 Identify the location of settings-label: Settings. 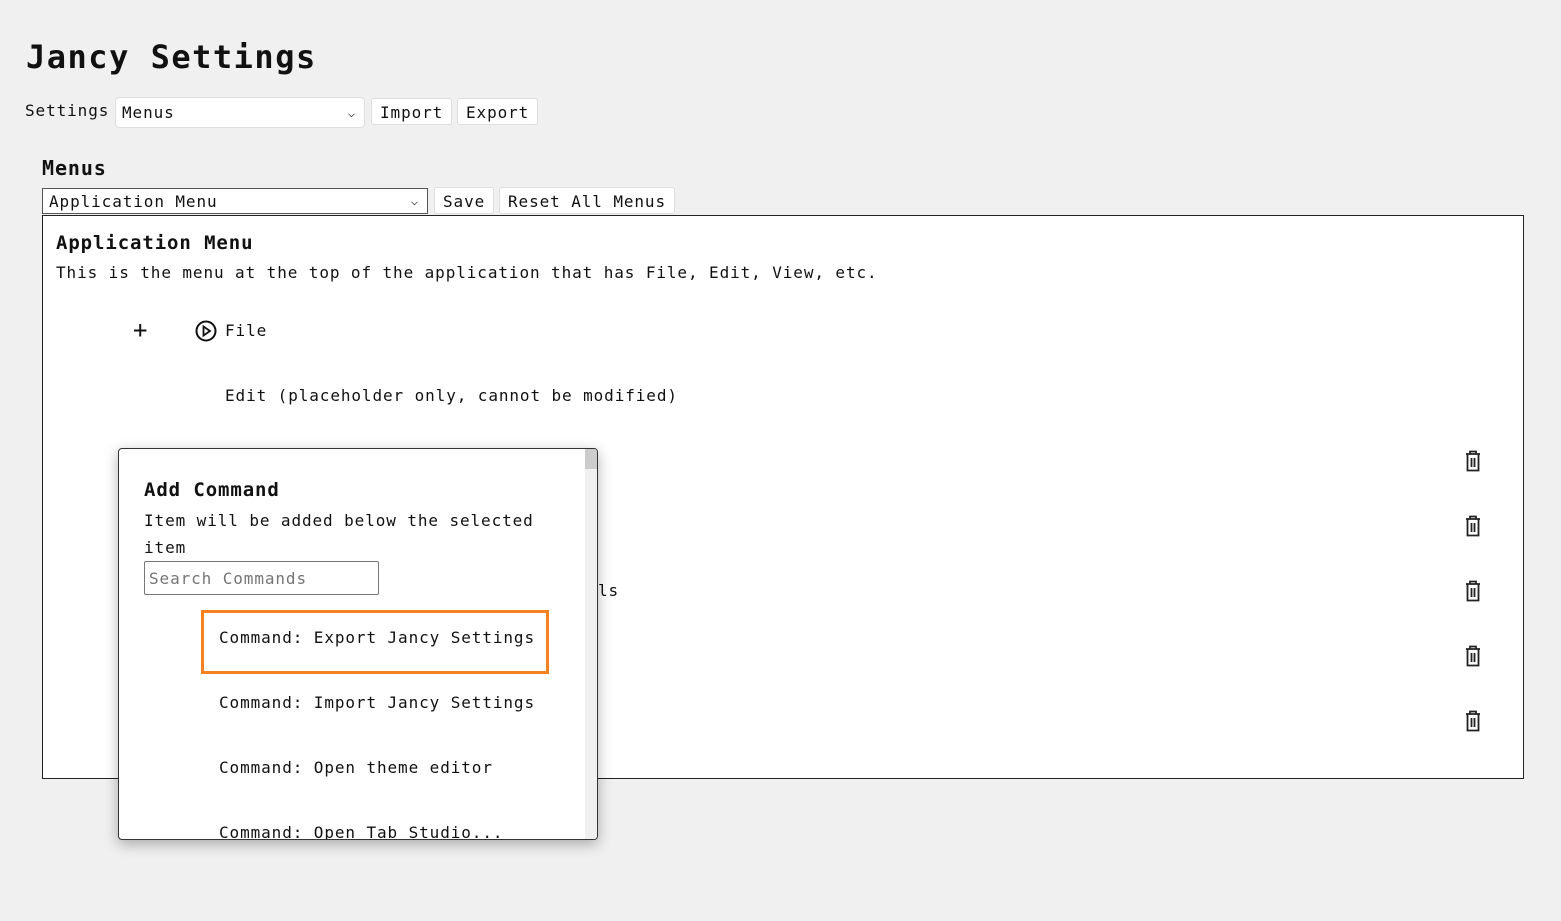
(67, 110).